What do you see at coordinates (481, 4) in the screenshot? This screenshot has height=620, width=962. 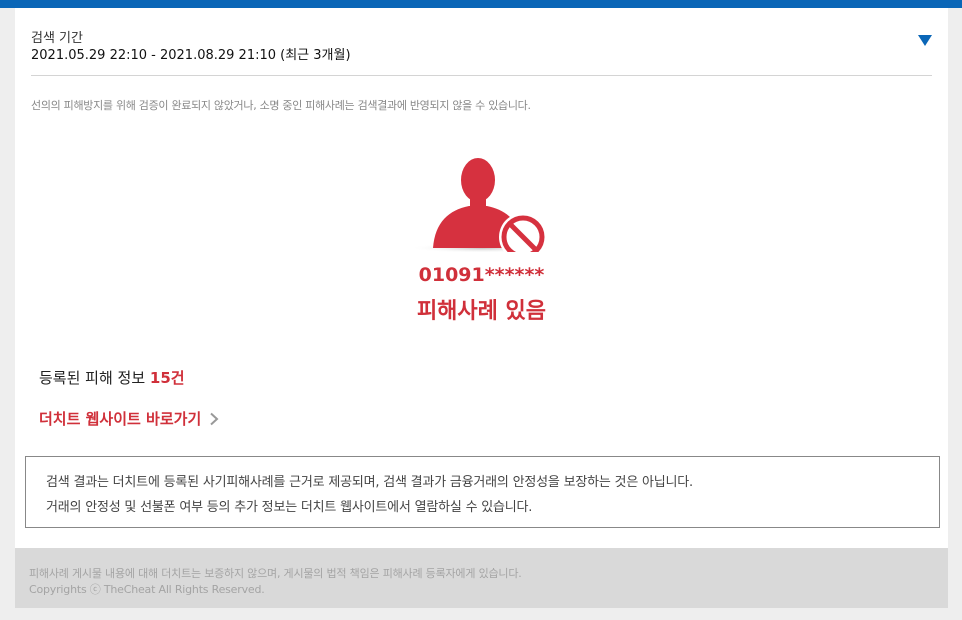 I see `top-bar` at bounding box center [481, 4].